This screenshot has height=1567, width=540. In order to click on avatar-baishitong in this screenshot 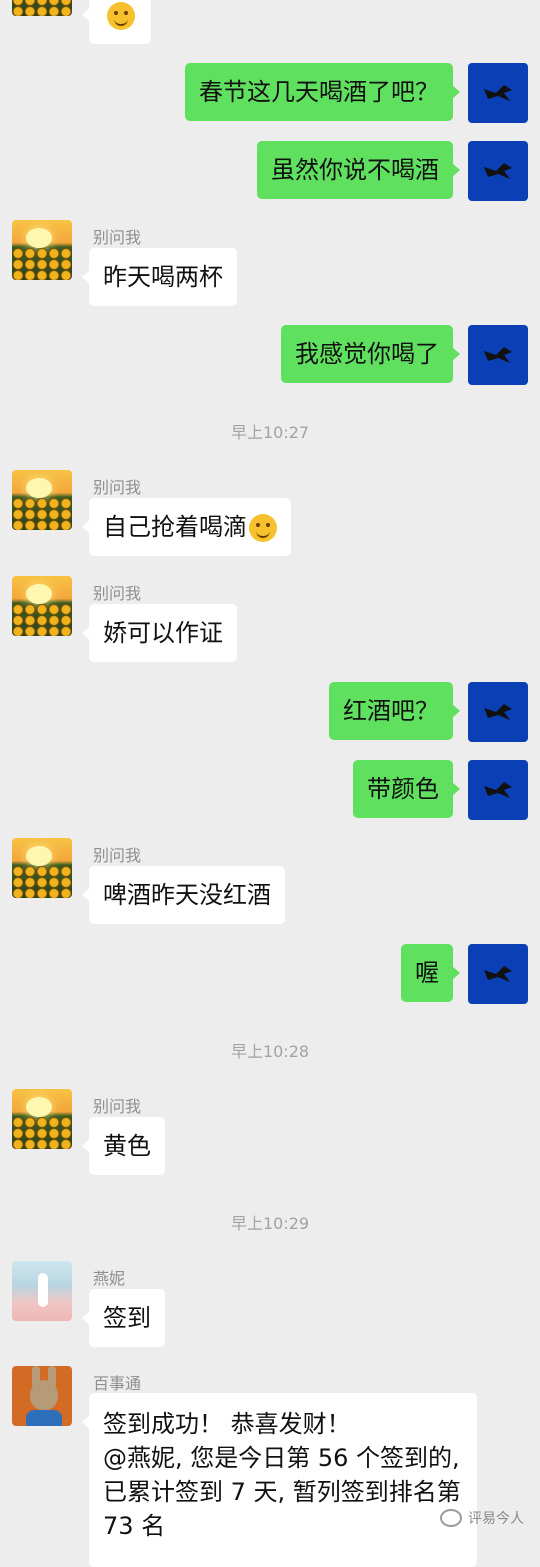, I will do `click(42, 1396)`.